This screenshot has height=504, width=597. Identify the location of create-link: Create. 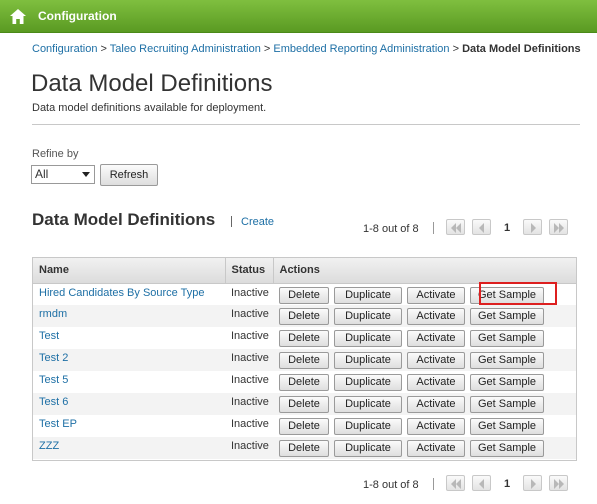
(257, 222).